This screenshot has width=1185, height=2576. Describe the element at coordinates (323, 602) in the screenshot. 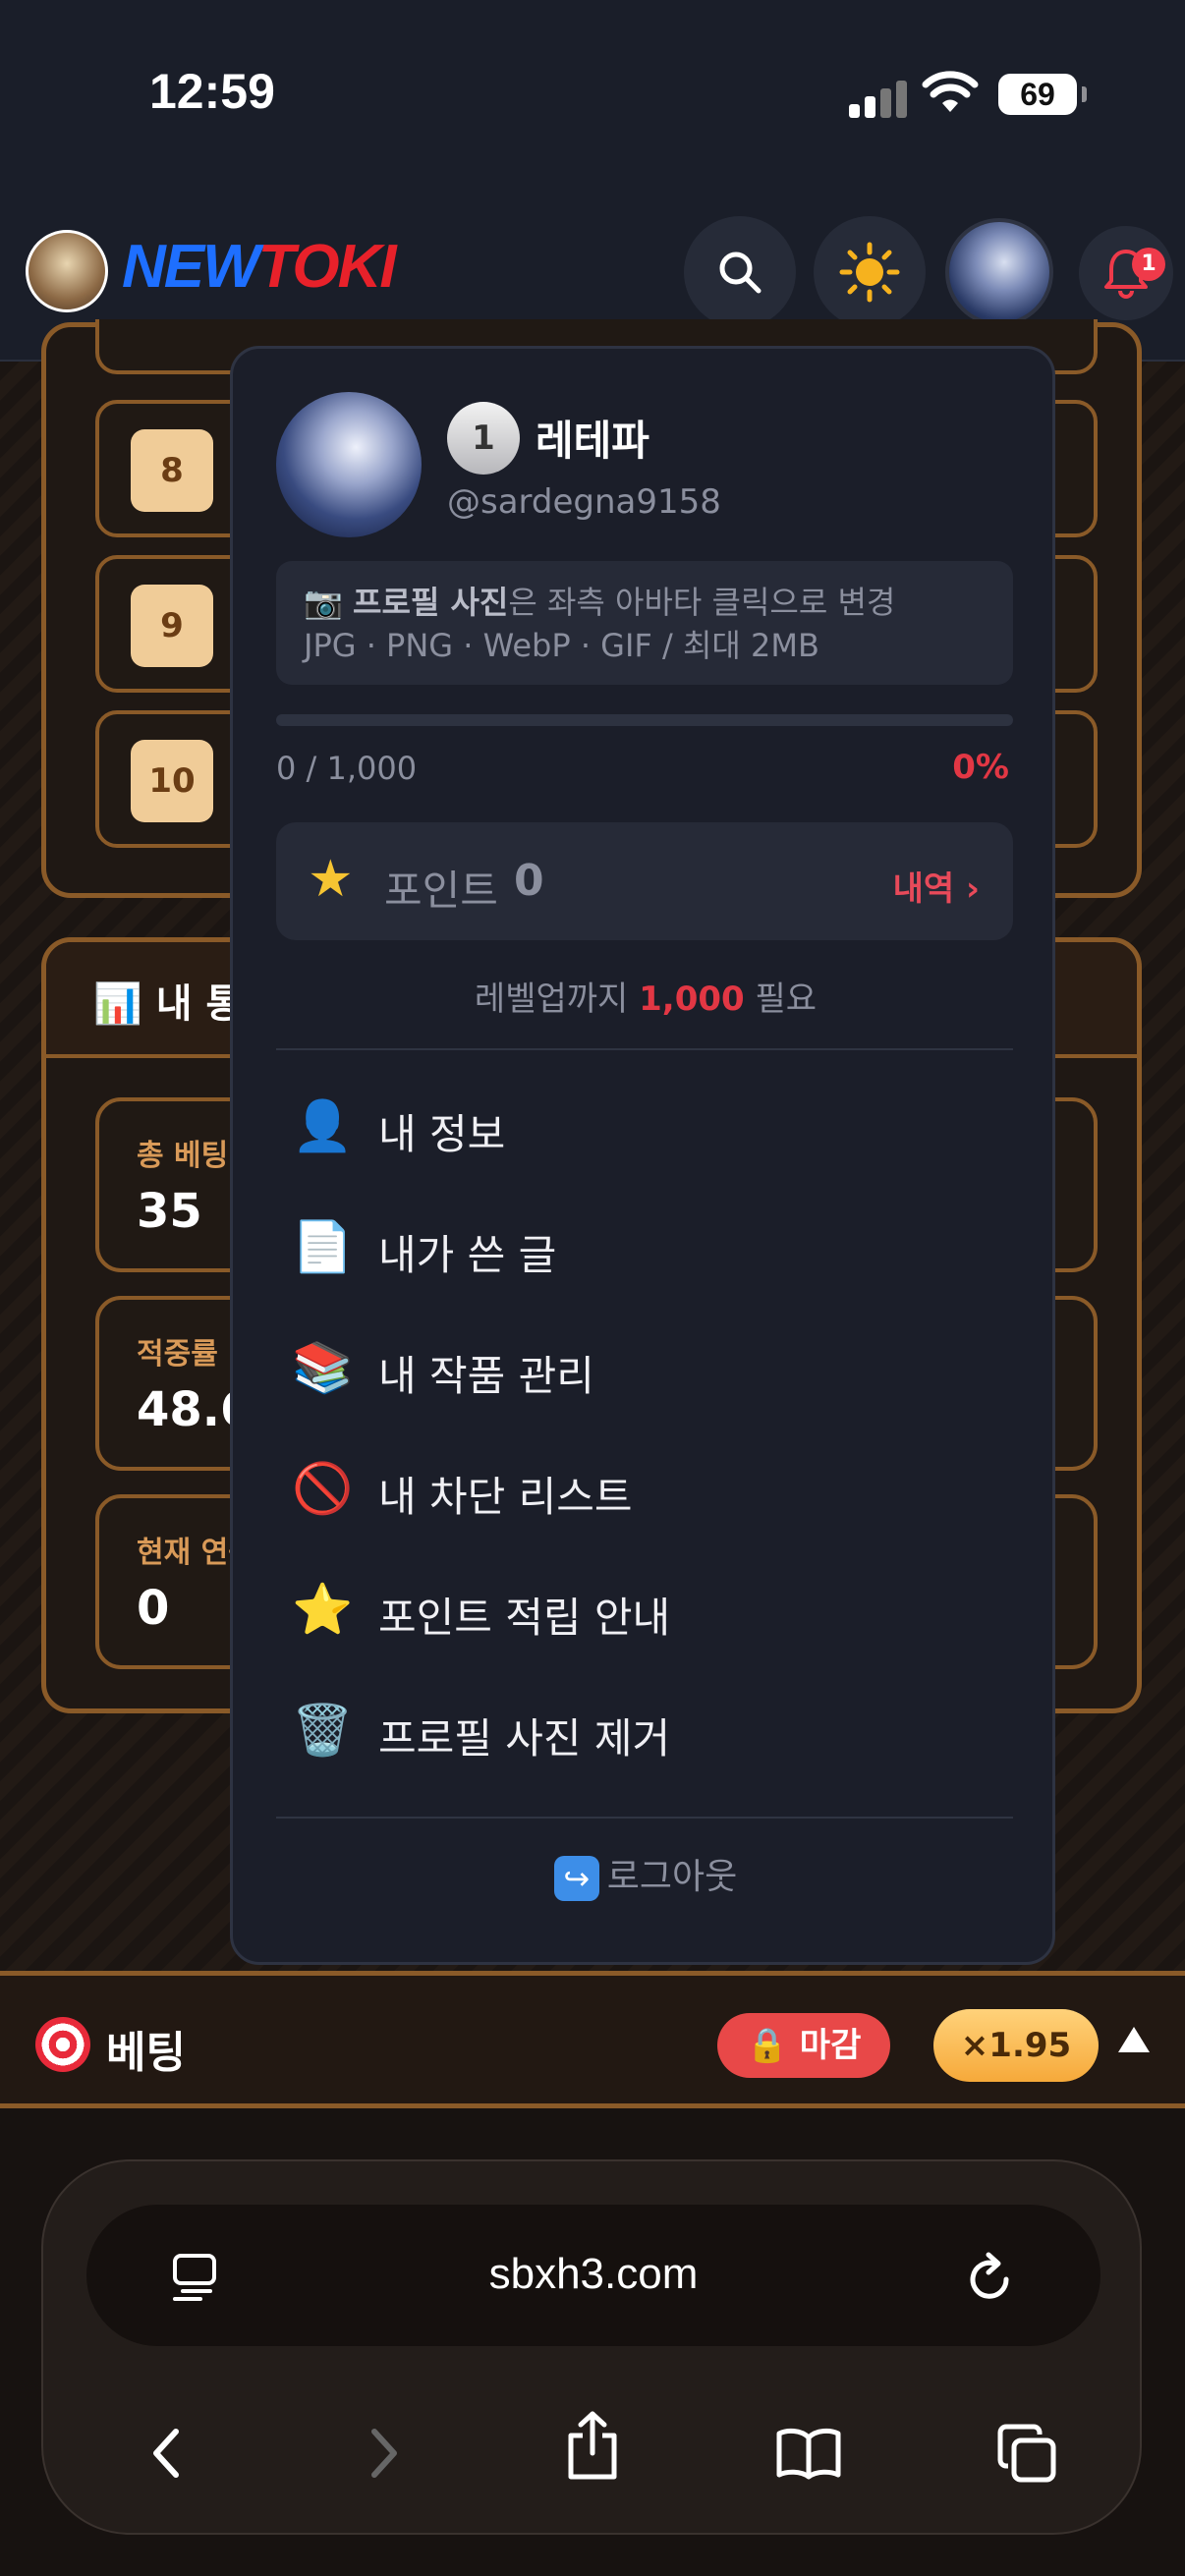

I see `camera-icon: 📷` at that location.